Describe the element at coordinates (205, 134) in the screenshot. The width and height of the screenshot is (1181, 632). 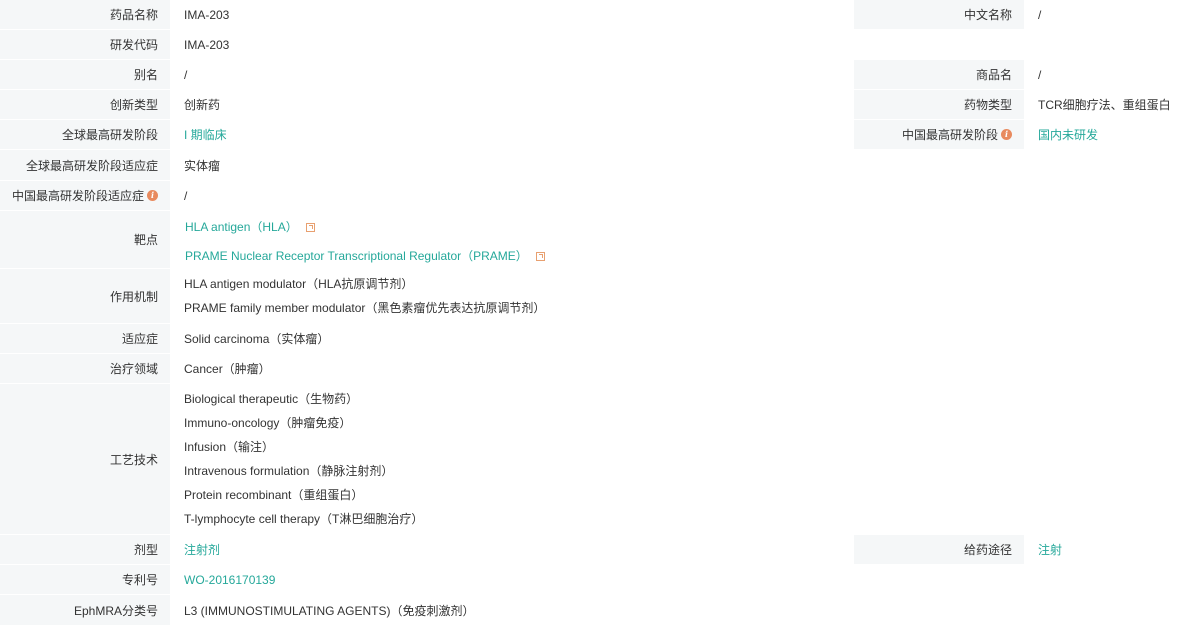
I see `global-highest-phase-link: I 期临床` at that location.